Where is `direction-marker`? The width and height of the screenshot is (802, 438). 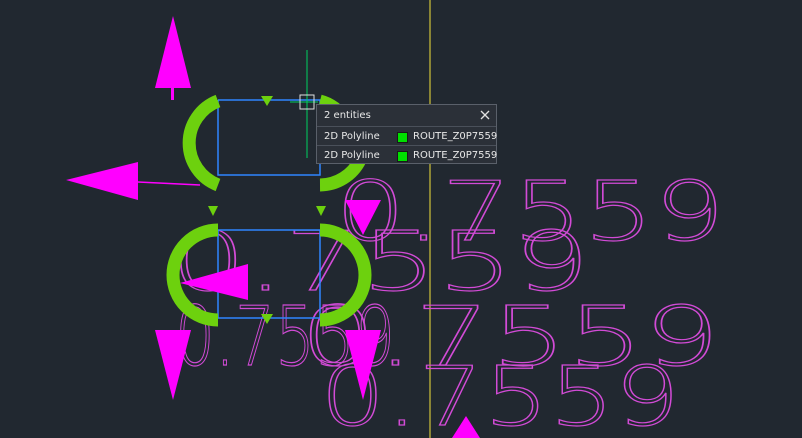 direction-marker is located at coordinates (267, 101).